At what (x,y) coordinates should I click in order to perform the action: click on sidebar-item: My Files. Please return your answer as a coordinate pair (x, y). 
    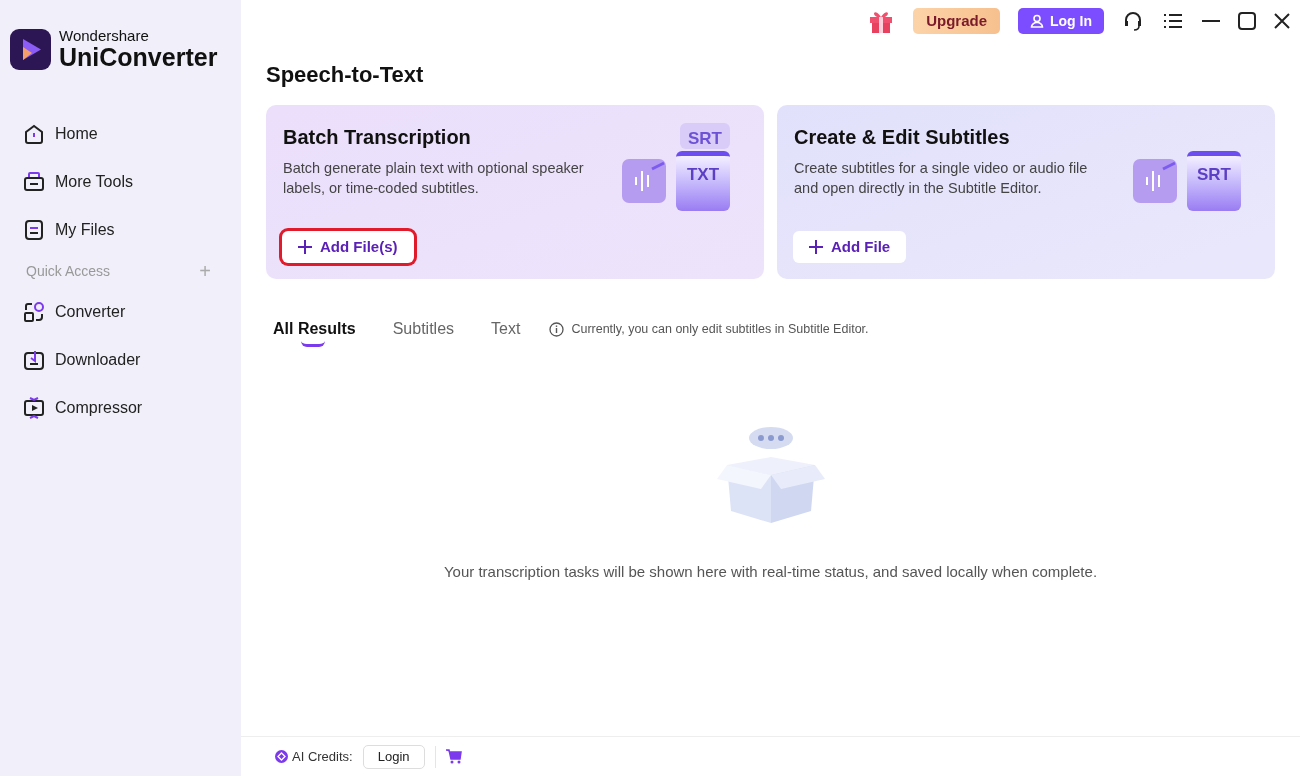
    Looking at the image, I should click on (120, 230).